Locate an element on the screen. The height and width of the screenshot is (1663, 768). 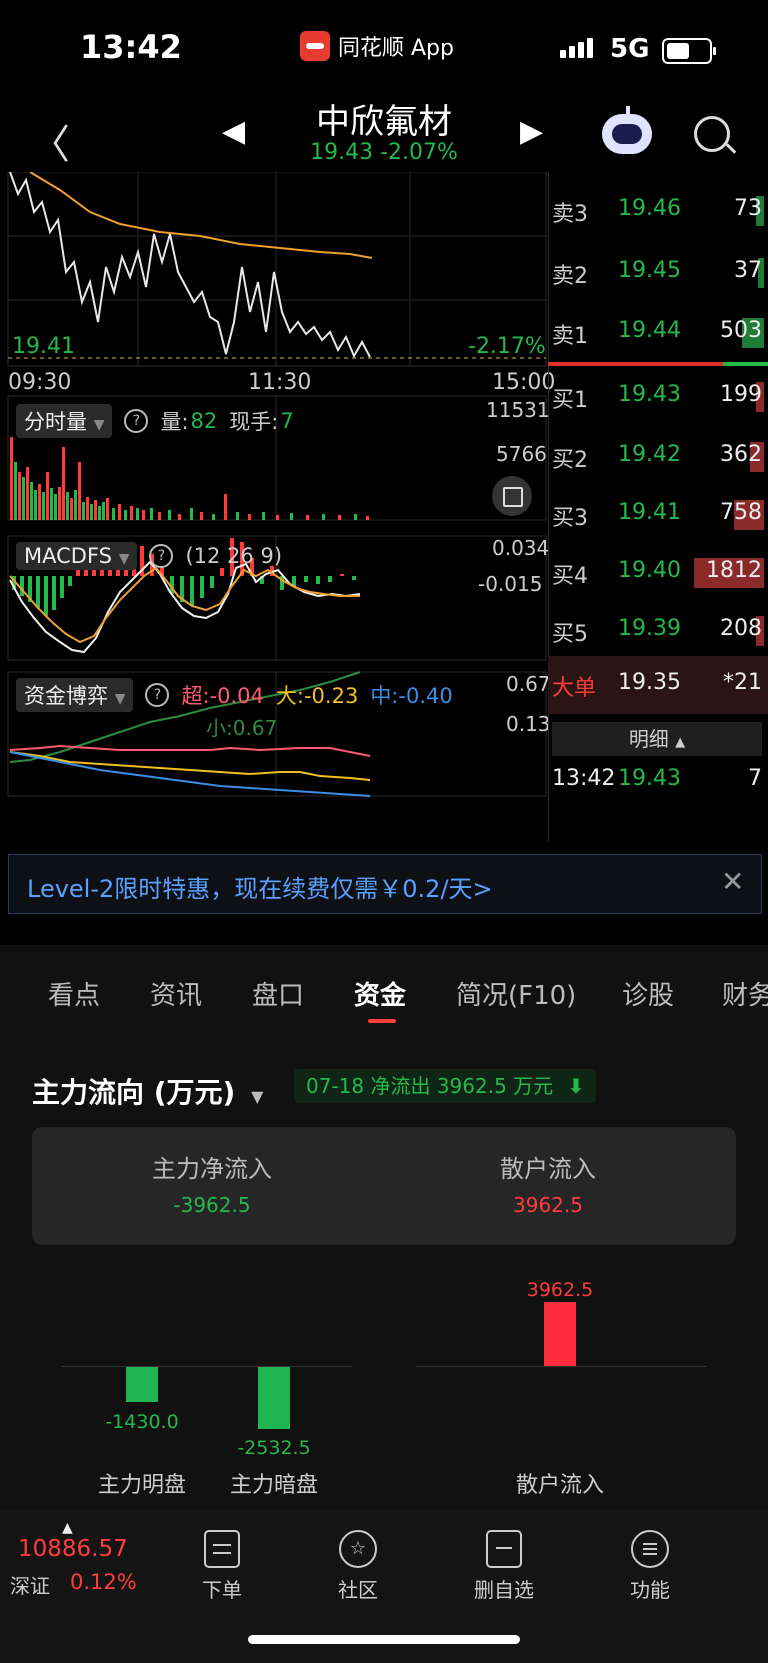
bid-volume: 758 is located at coordinates (741, 512).